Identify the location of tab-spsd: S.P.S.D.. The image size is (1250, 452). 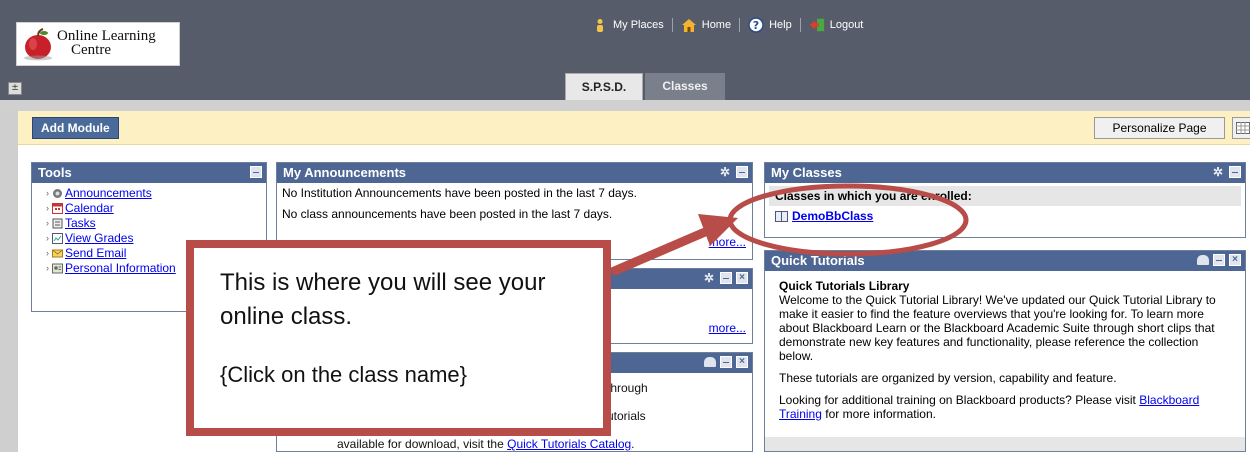
(604, 86).